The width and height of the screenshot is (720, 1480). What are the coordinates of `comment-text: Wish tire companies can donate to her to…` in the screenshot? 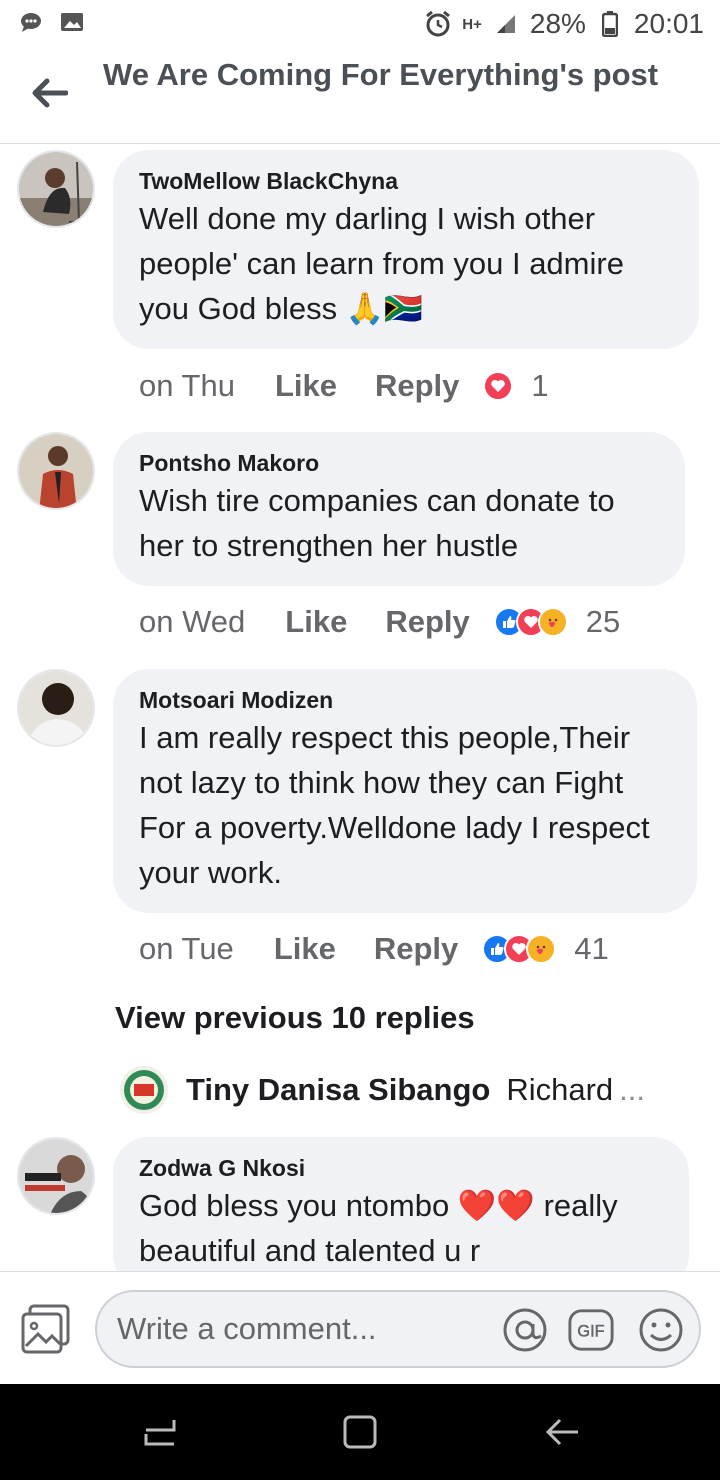 It's located at (377, 523).